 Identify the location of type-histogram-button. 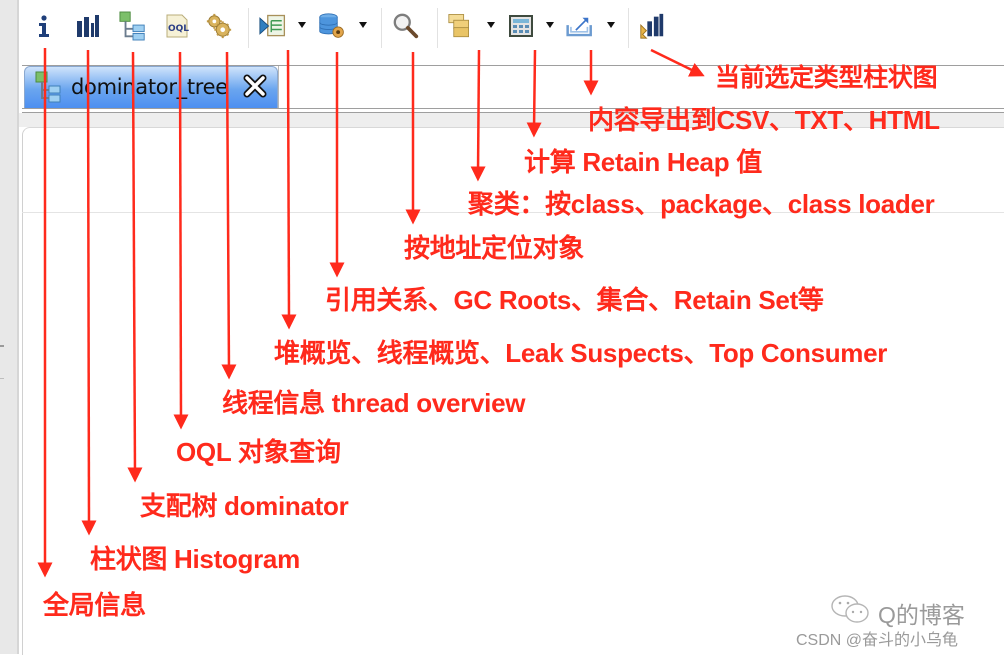
(652, 26).